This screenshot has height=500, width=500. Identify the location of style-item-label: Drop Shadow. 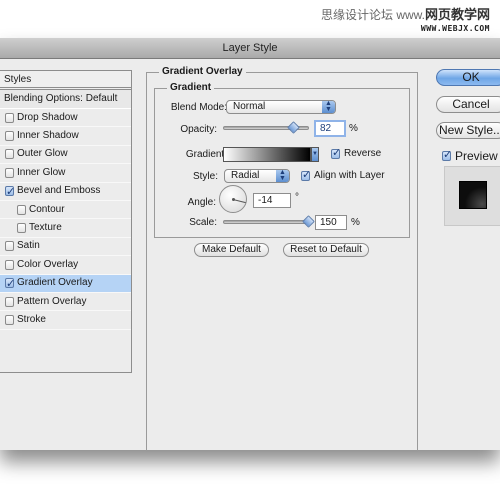
(47, 117).